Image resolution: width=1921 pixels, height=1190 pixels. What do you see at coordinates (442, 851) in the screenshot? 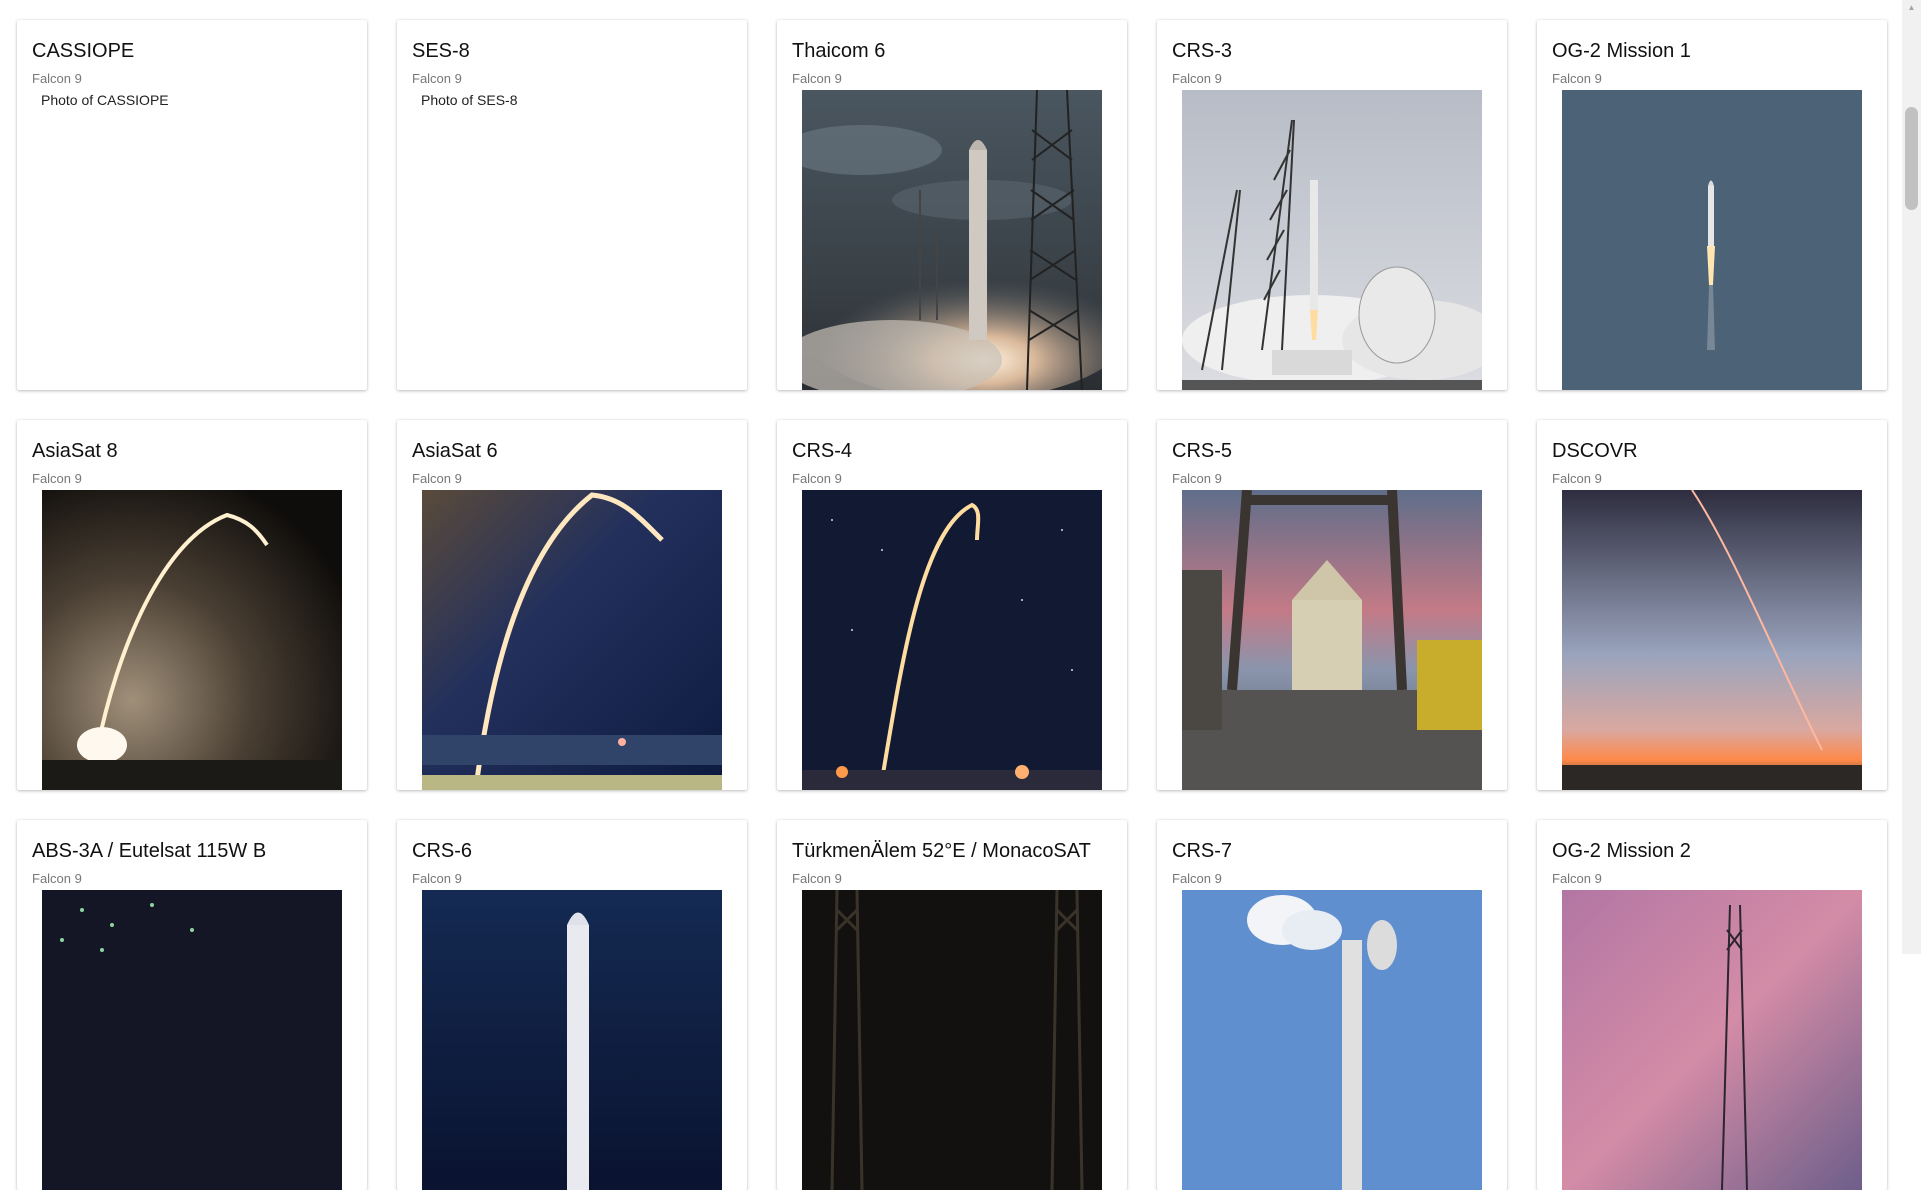
I see `launch-title: CRS-6` at bounding box center [442, 851].